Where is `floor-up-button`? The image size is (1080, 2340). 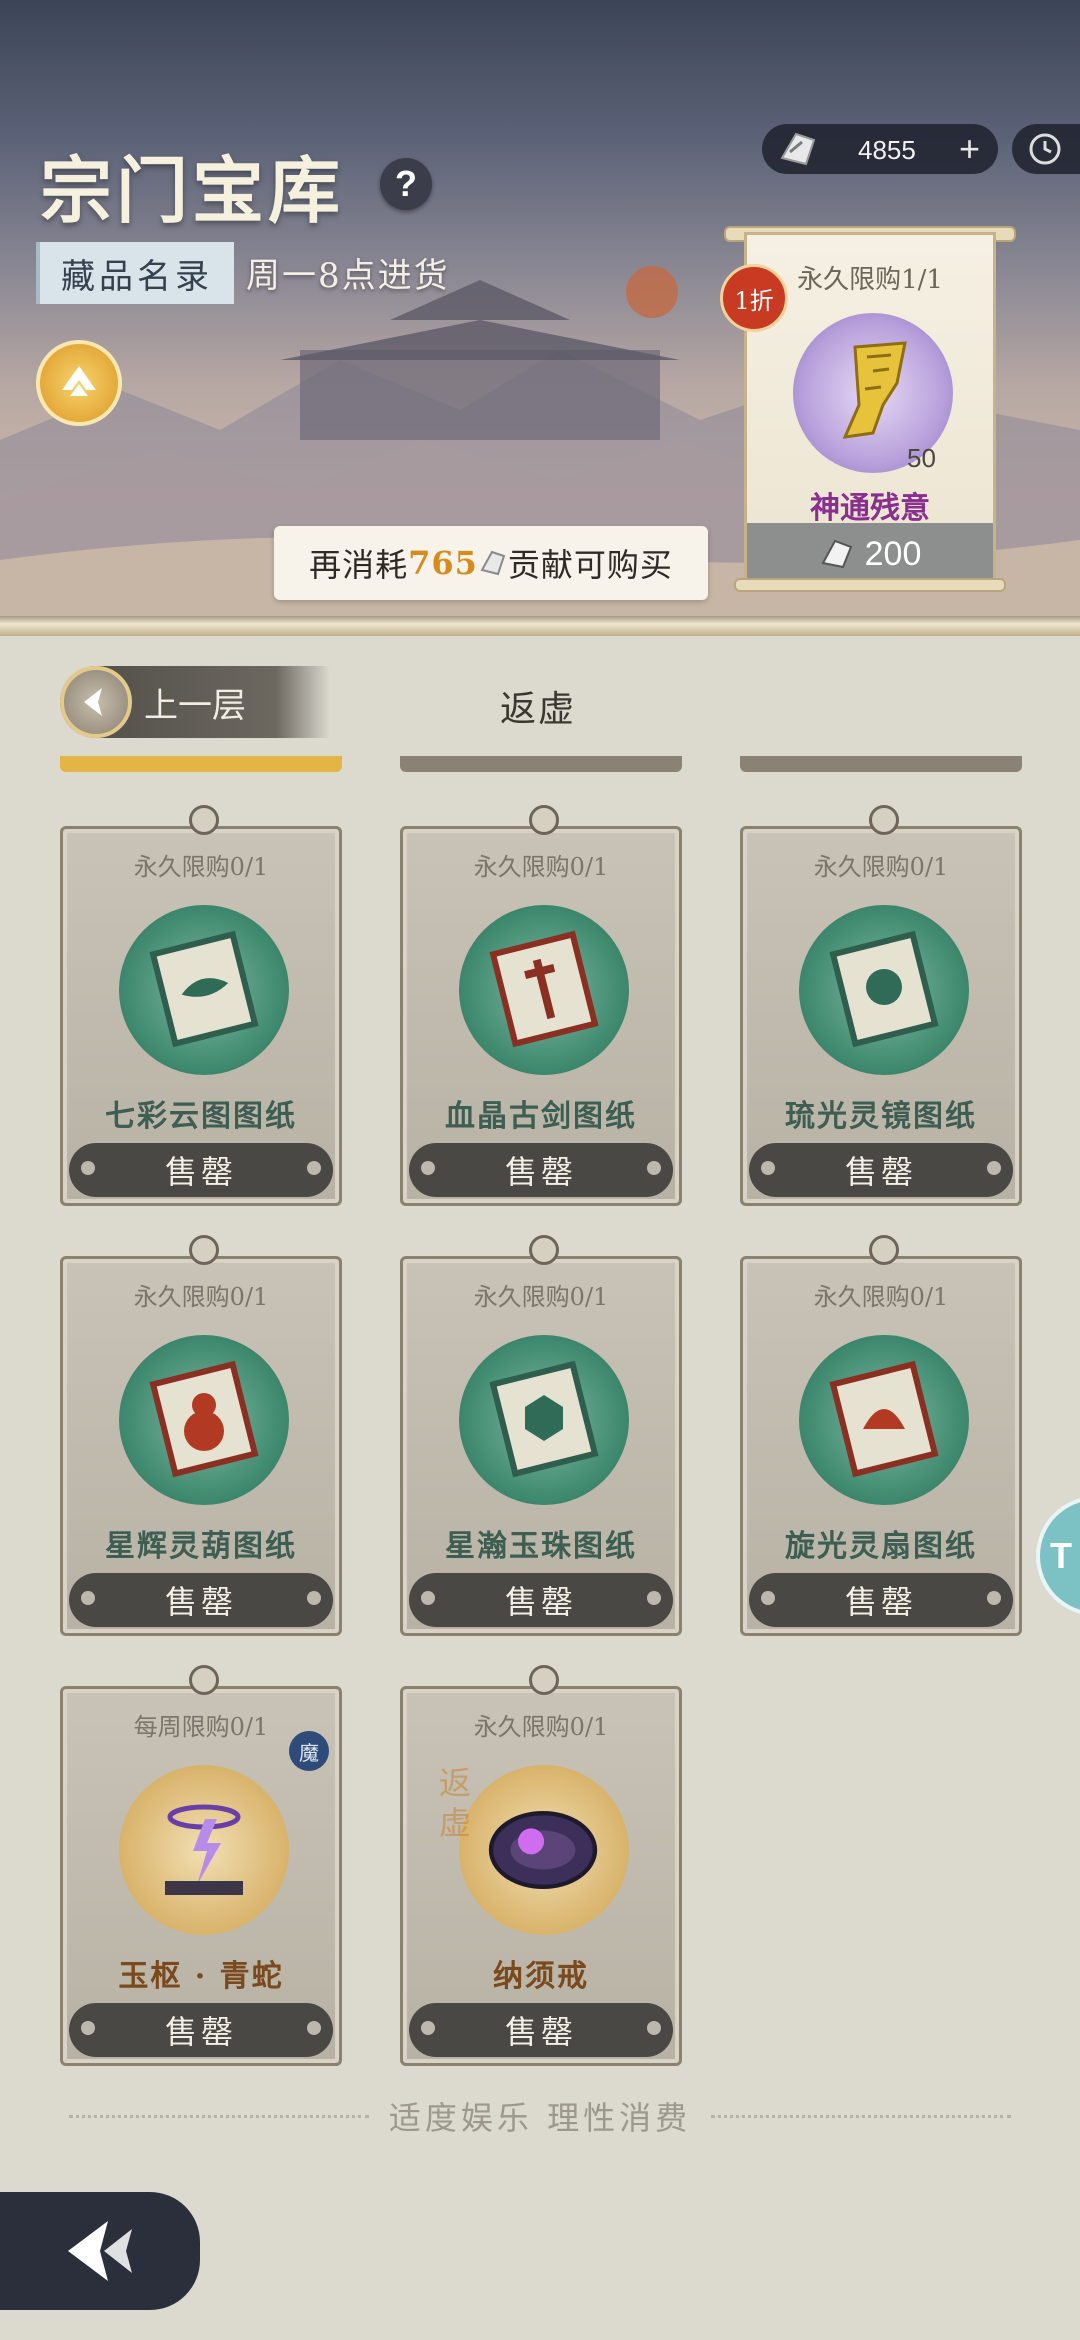 floor-up-button is located at coordinates (79, 383).